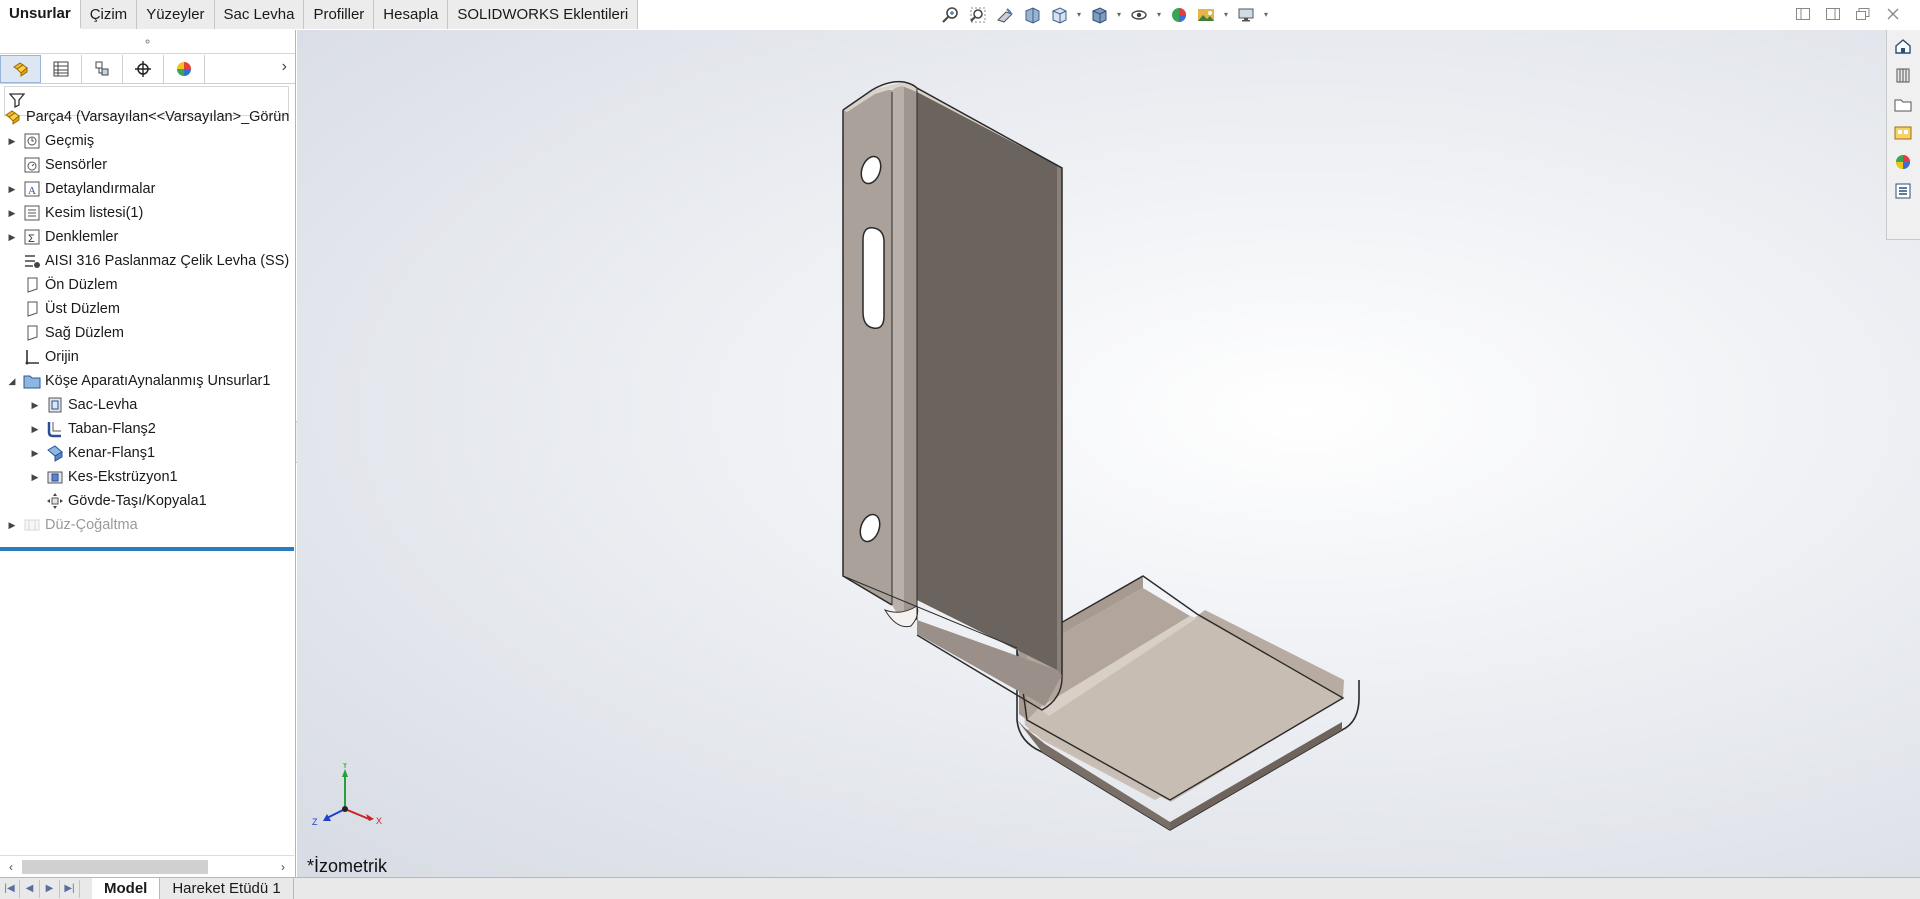 This screenshot has width=1920, height=899. What do you see at coordinates (70, 888) in the screenshot?
I see `last-tab-icon: ▶|` at bounding box center [70, 888].